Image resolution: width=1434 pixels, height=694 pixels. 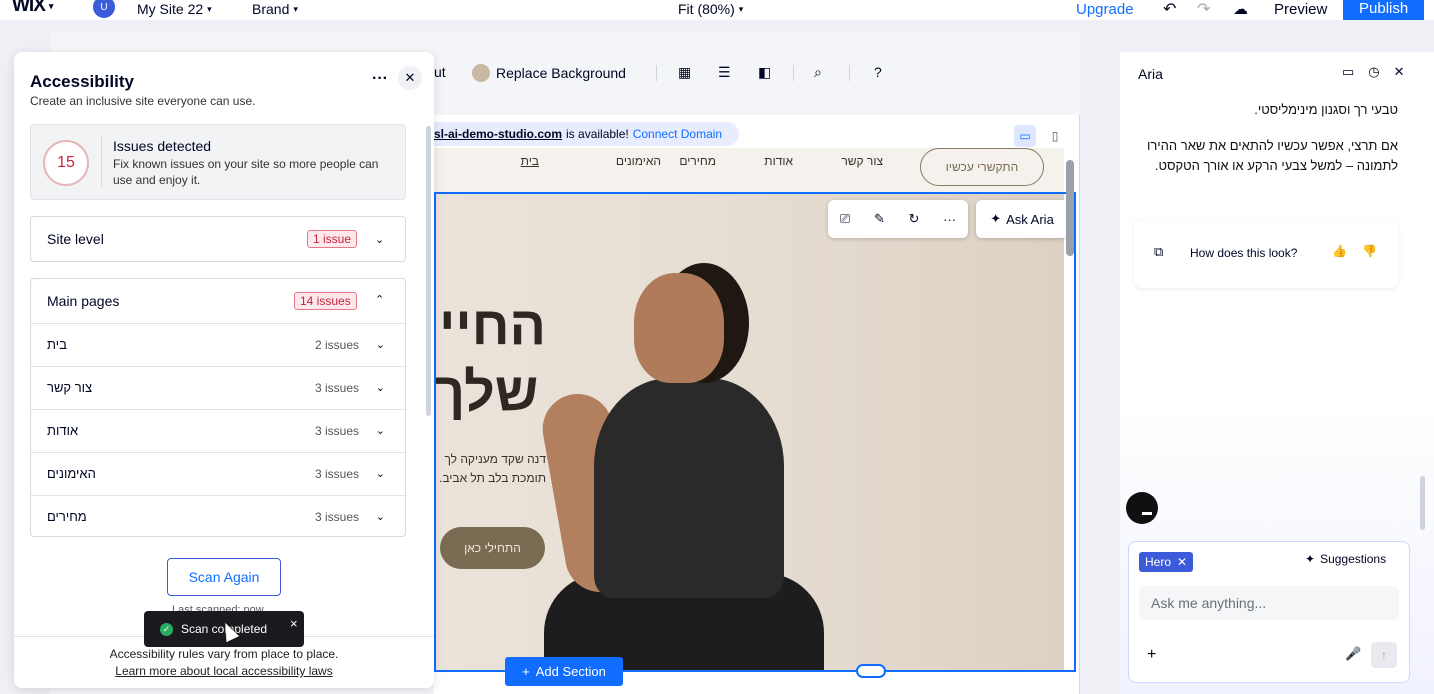 What do you see at coordinates (166, 629) in the screenshot?
I see `checkmark-icon: ✓` at bounding box center [166, 629].